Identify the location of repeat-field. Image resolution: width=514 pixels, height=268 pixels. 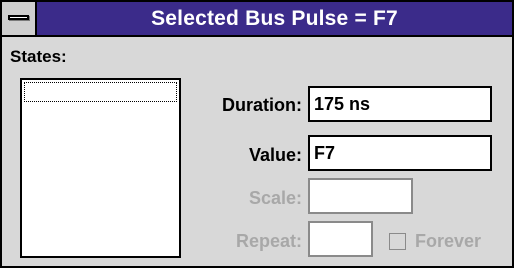
(340, 239).